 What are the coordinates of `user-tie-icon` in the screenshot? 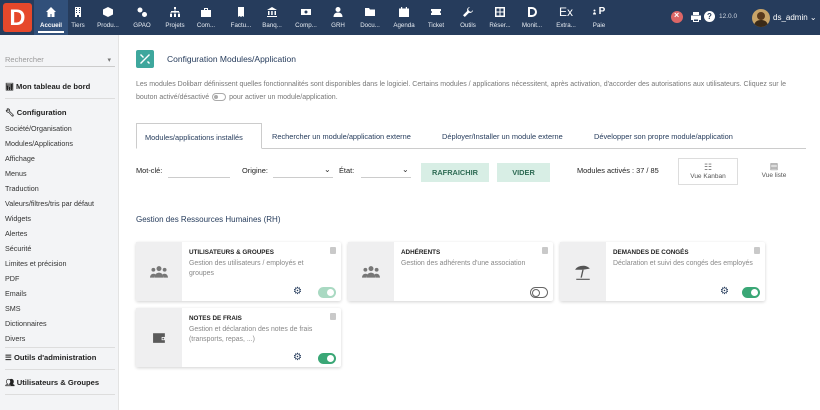 It's located at (338, 12).